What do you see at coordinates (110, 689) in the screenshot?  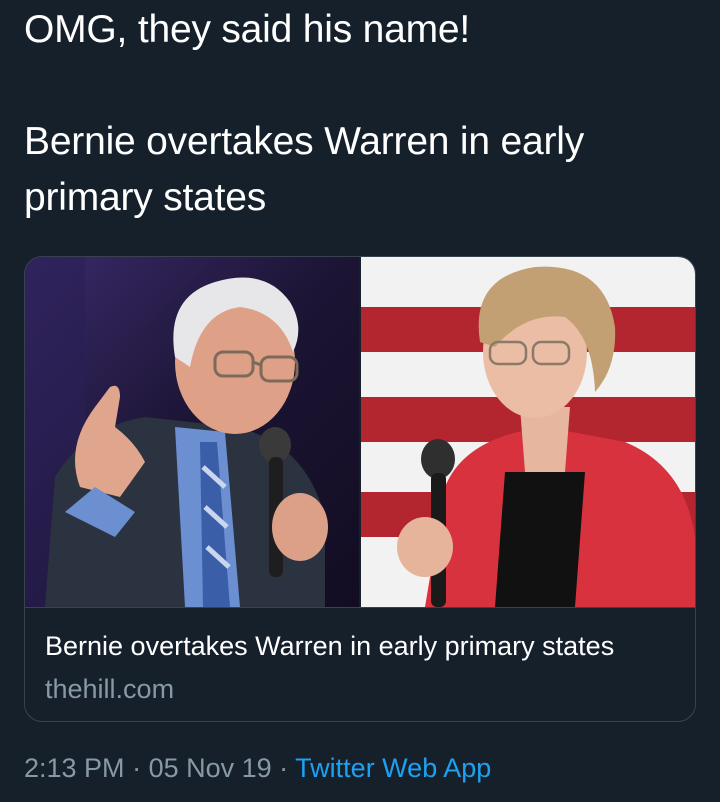 I see `card-domain: thehill.com` at bounding box center [110, 689].